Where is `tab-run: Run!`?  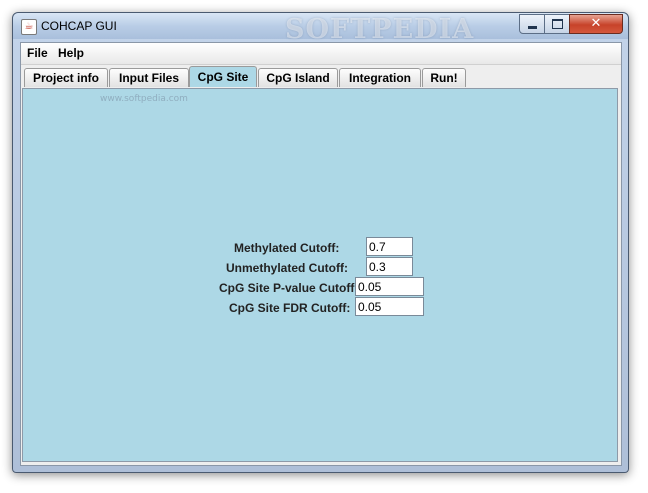 tab-run: Run! is located at coordinates (444, 77).